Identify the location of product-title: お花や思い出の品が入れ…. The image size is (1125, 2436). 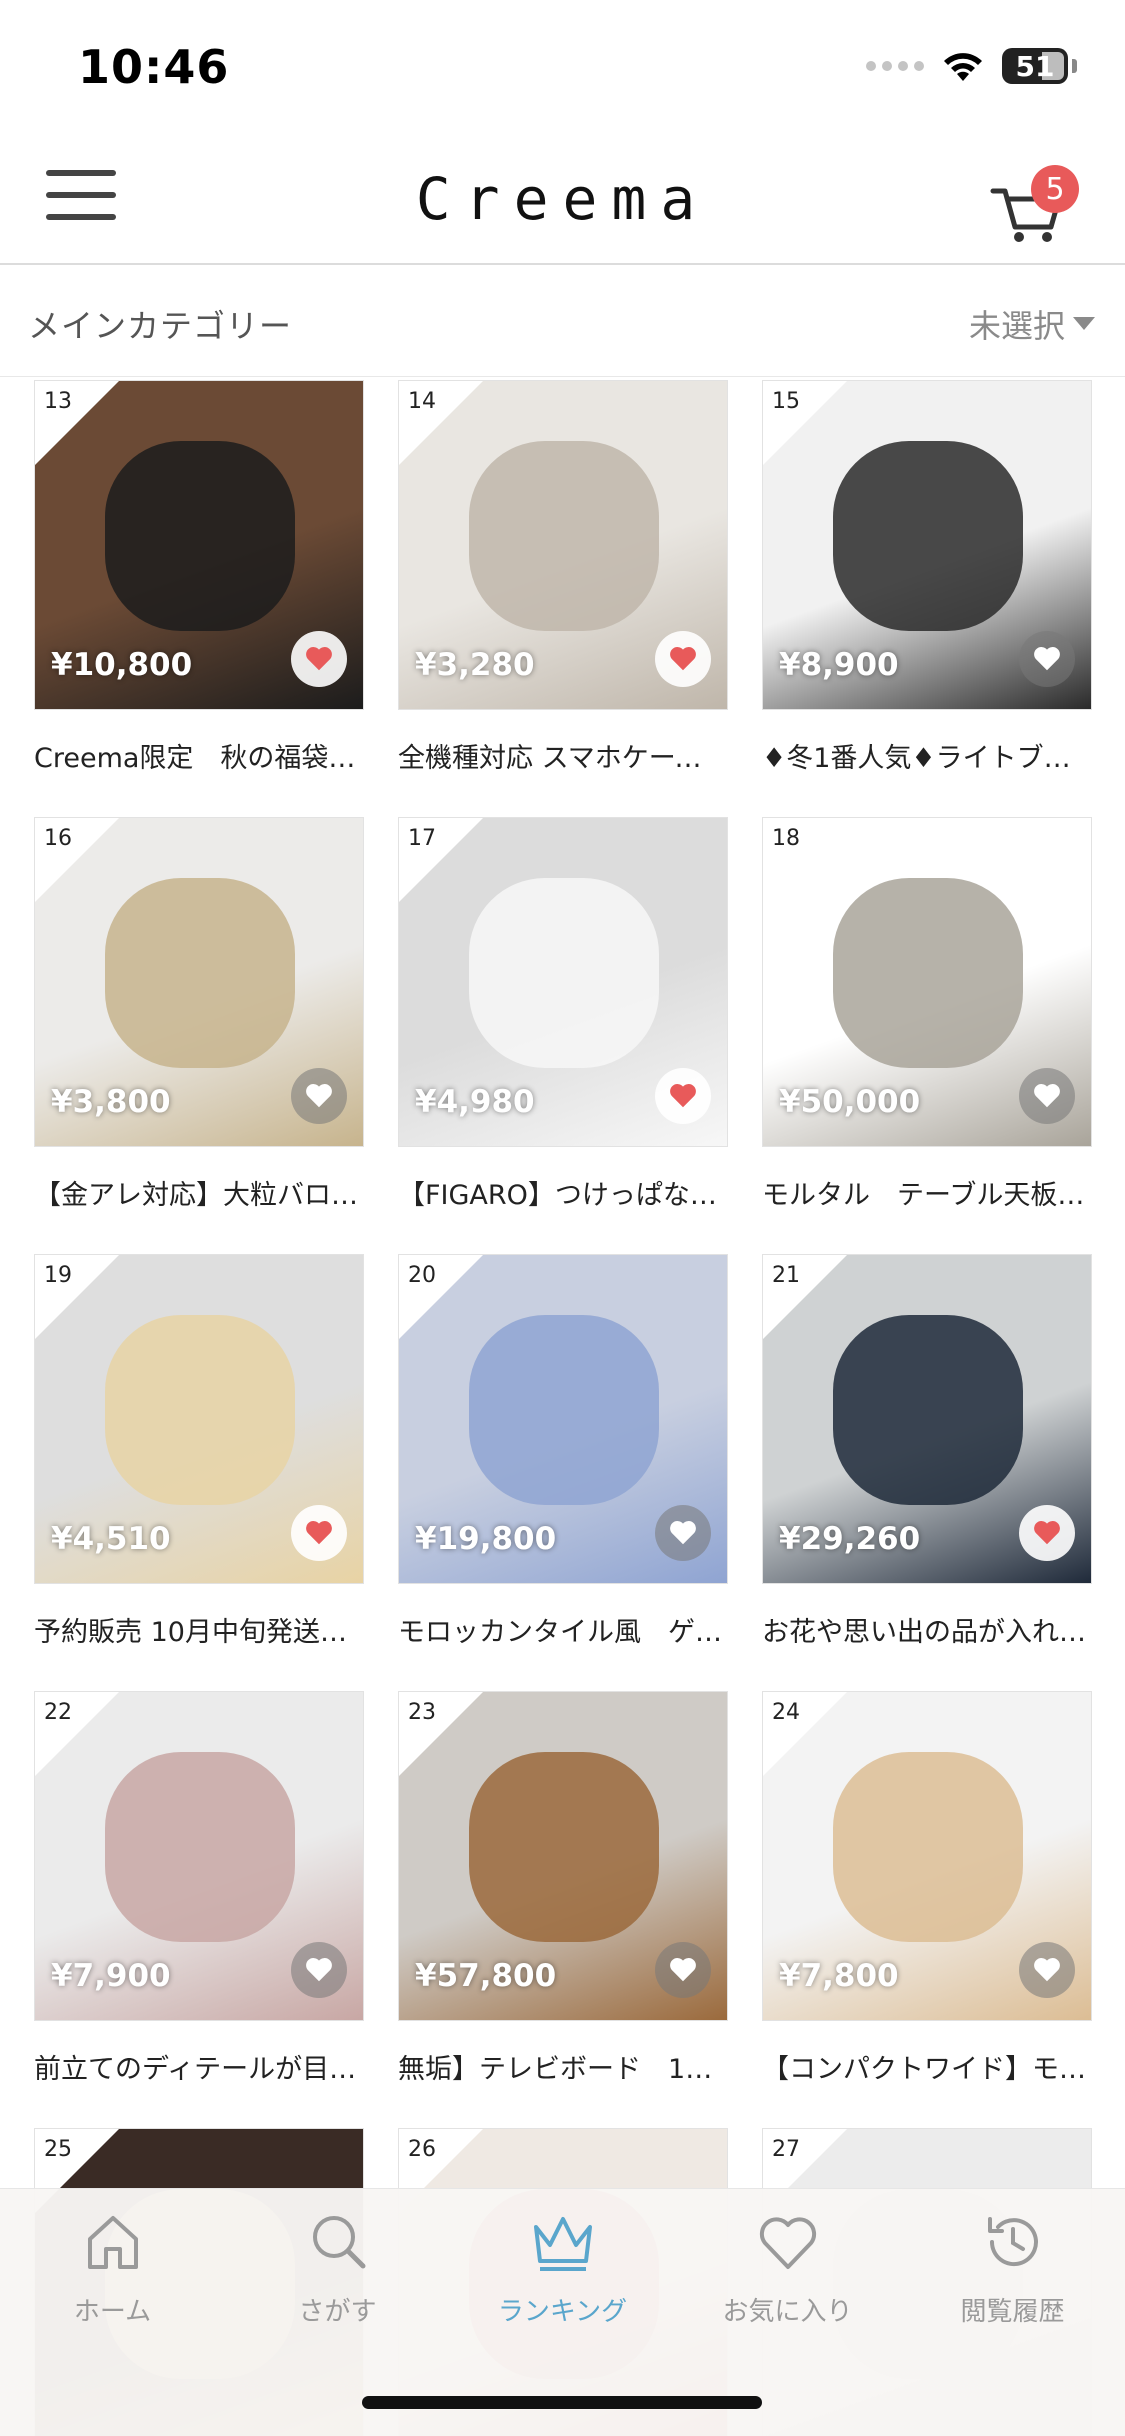
(927, 1629).